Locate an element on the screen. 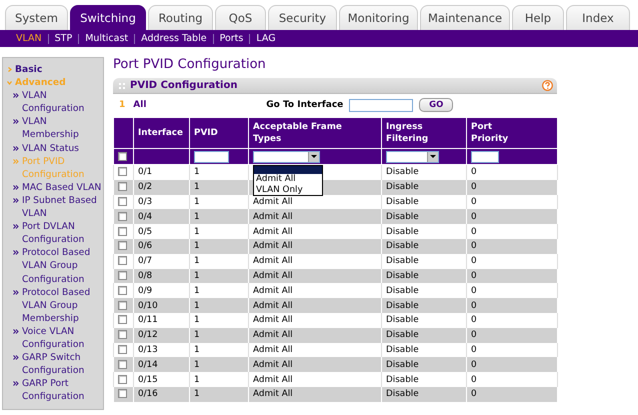 The image size is (638, 415). sidebar-item: MAC Based VLAN is located at coordinates (62, 187).